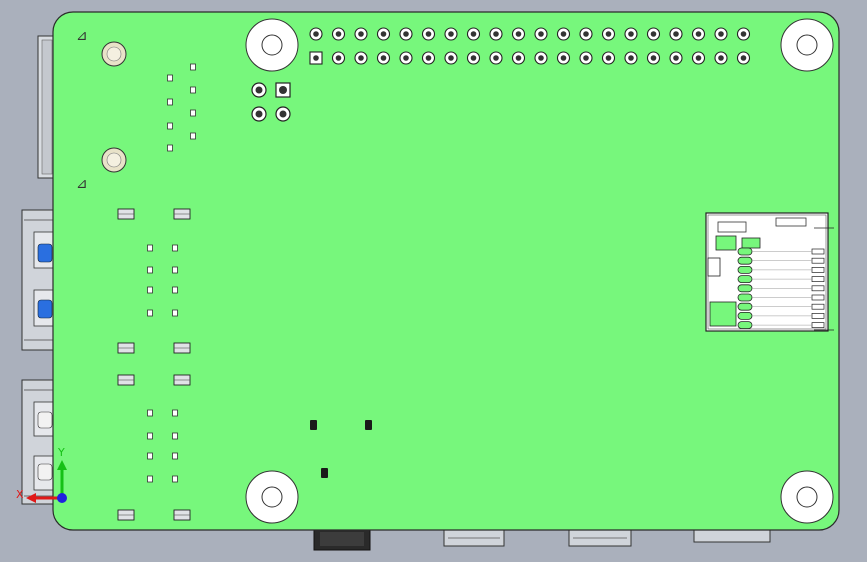  I want to click on mounting-hole-top-right, so click(807, 45).